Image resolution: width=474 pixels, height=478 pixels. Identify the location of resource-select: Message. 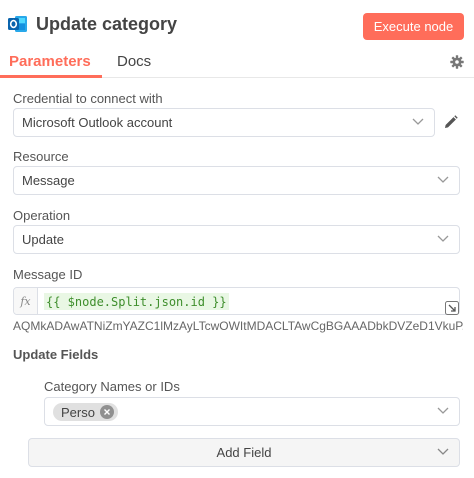
(236, 180).